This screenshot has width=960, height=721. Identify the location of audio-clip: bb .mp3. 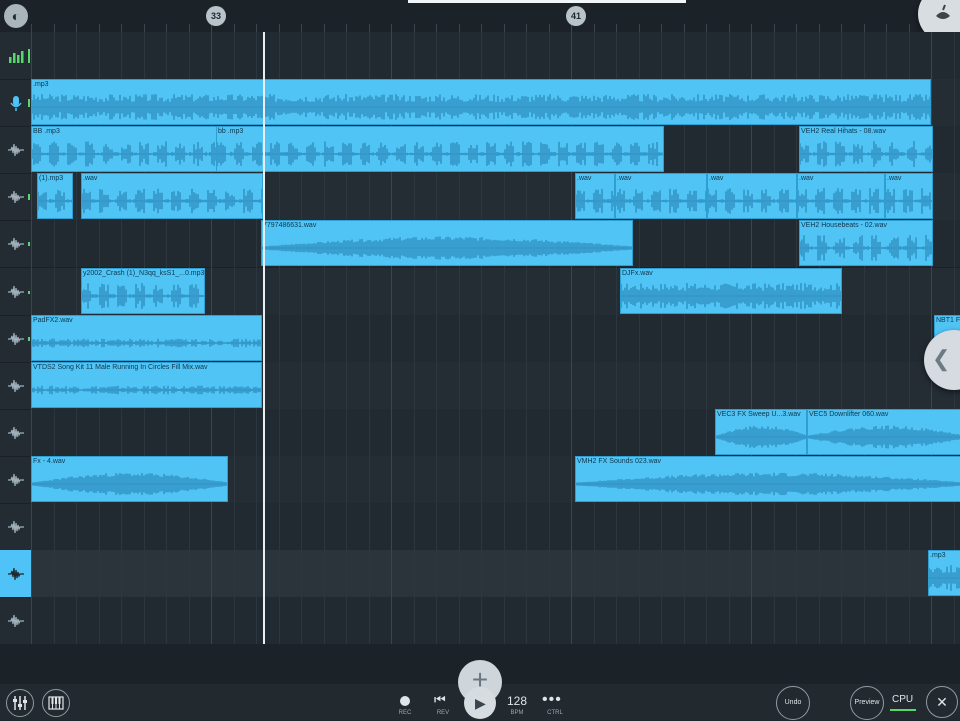
(440, 149).